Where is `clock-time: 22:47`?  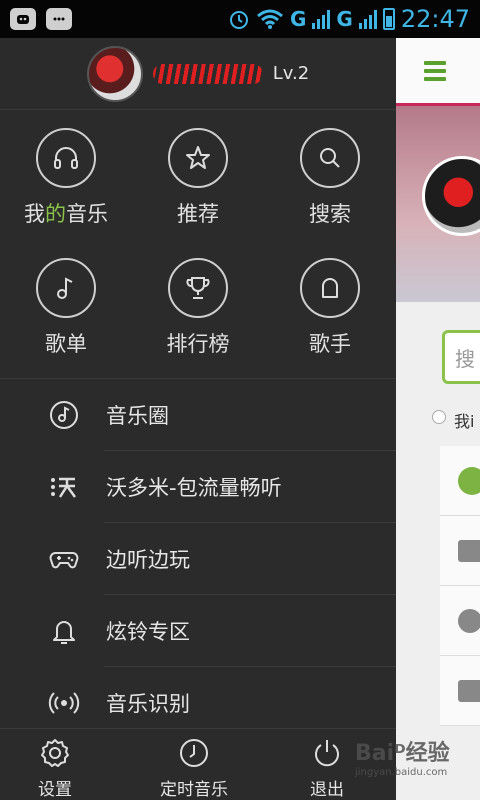
clock-time: 22:47 is located at coordinates (435, 19).